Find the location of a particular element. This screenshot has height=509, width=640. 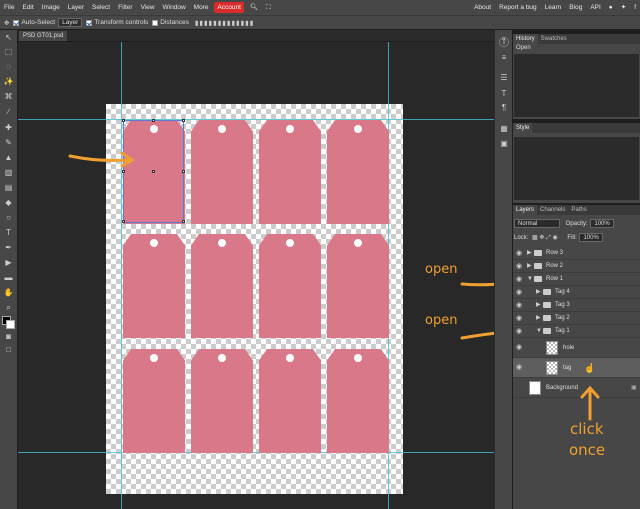

image-icon: ▣ is located at coordinates (504, 144).